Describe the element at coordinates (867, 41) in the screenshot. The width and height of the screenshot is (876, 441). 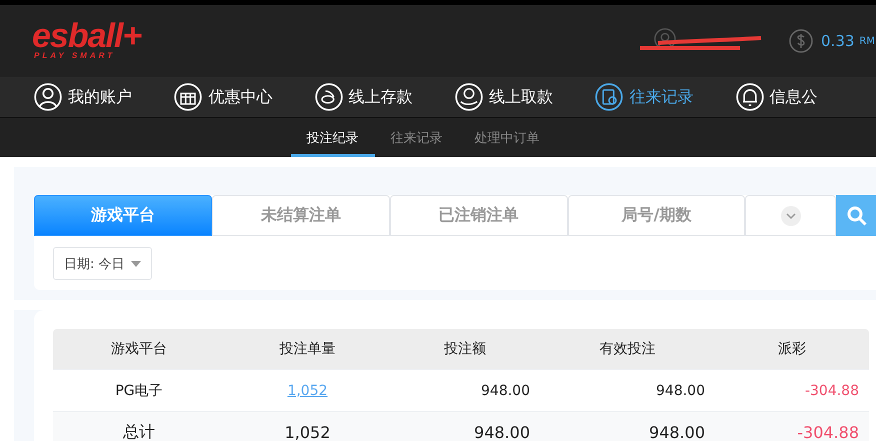
I see `currency-label: RM` at that location.